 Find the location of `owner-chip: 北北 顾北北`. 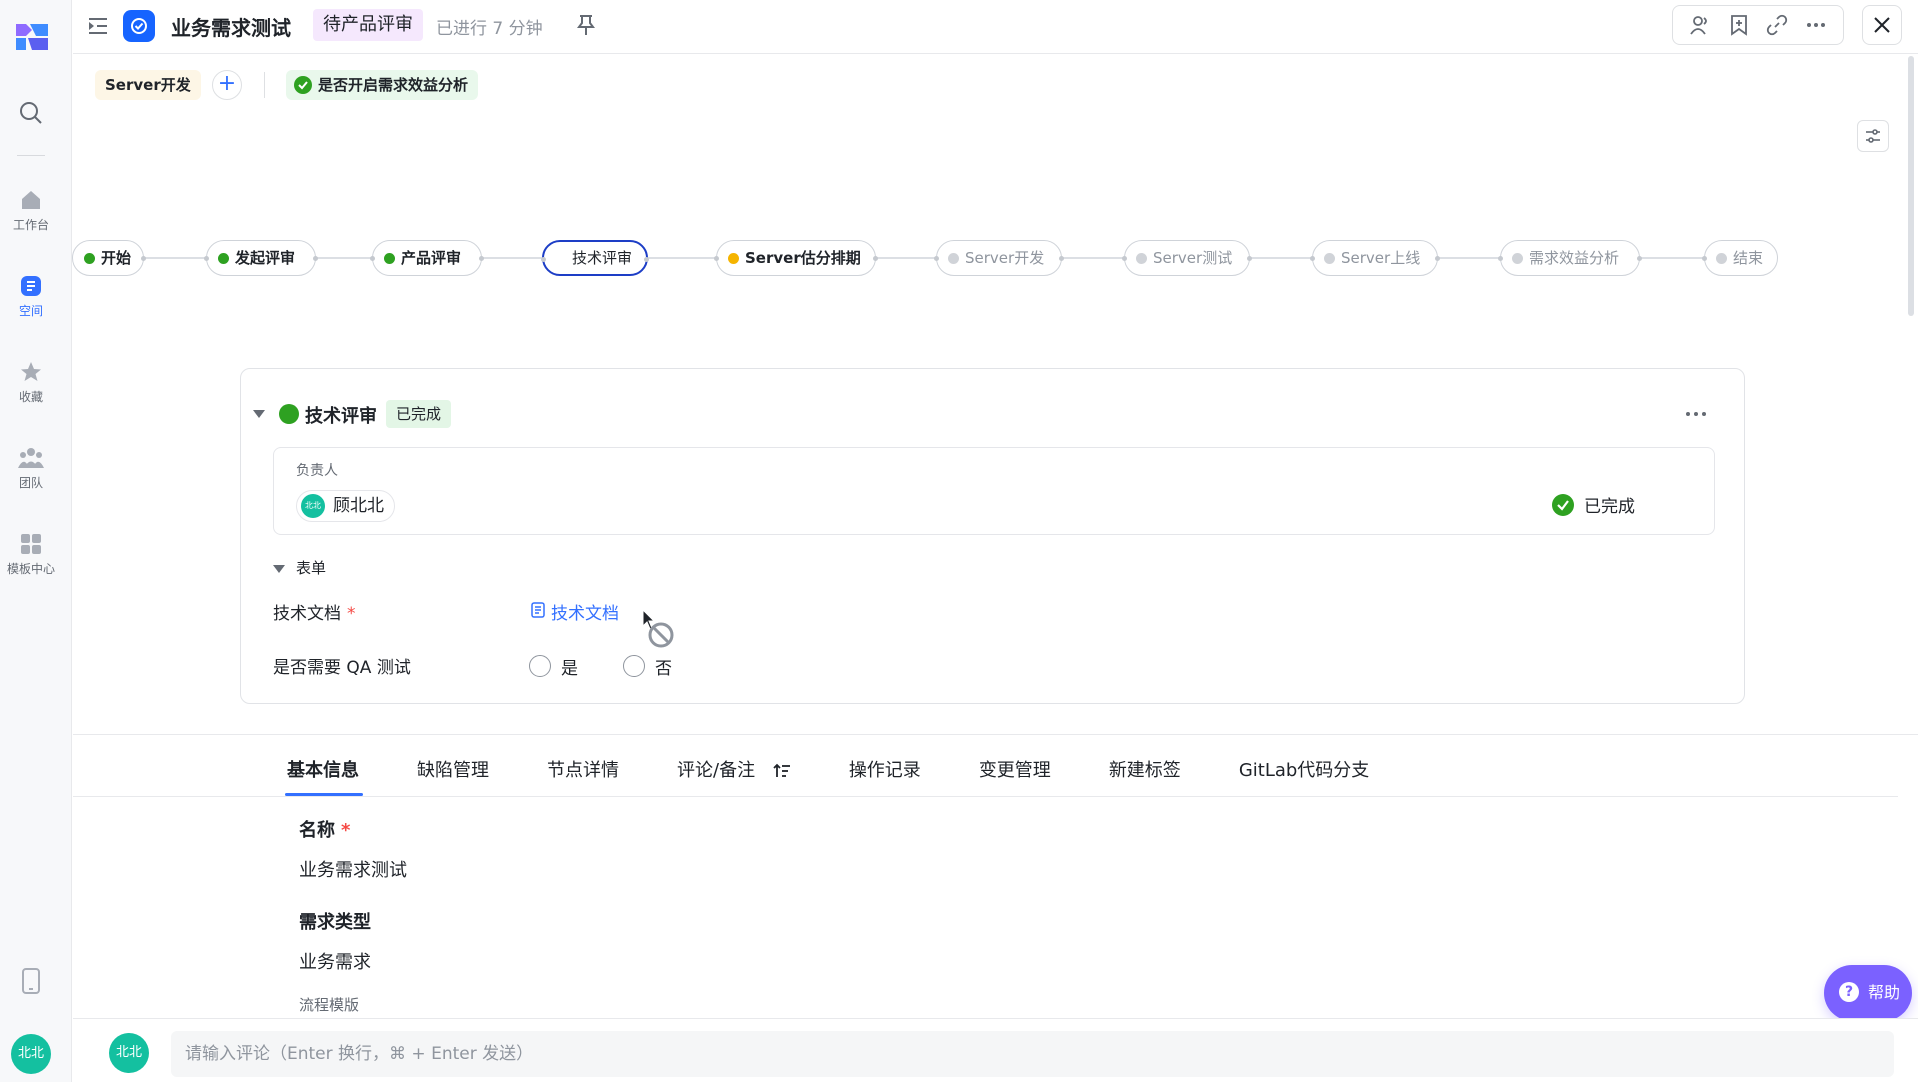

owner-chip: 北北 顾北北 is located at coordinates (345, 506).